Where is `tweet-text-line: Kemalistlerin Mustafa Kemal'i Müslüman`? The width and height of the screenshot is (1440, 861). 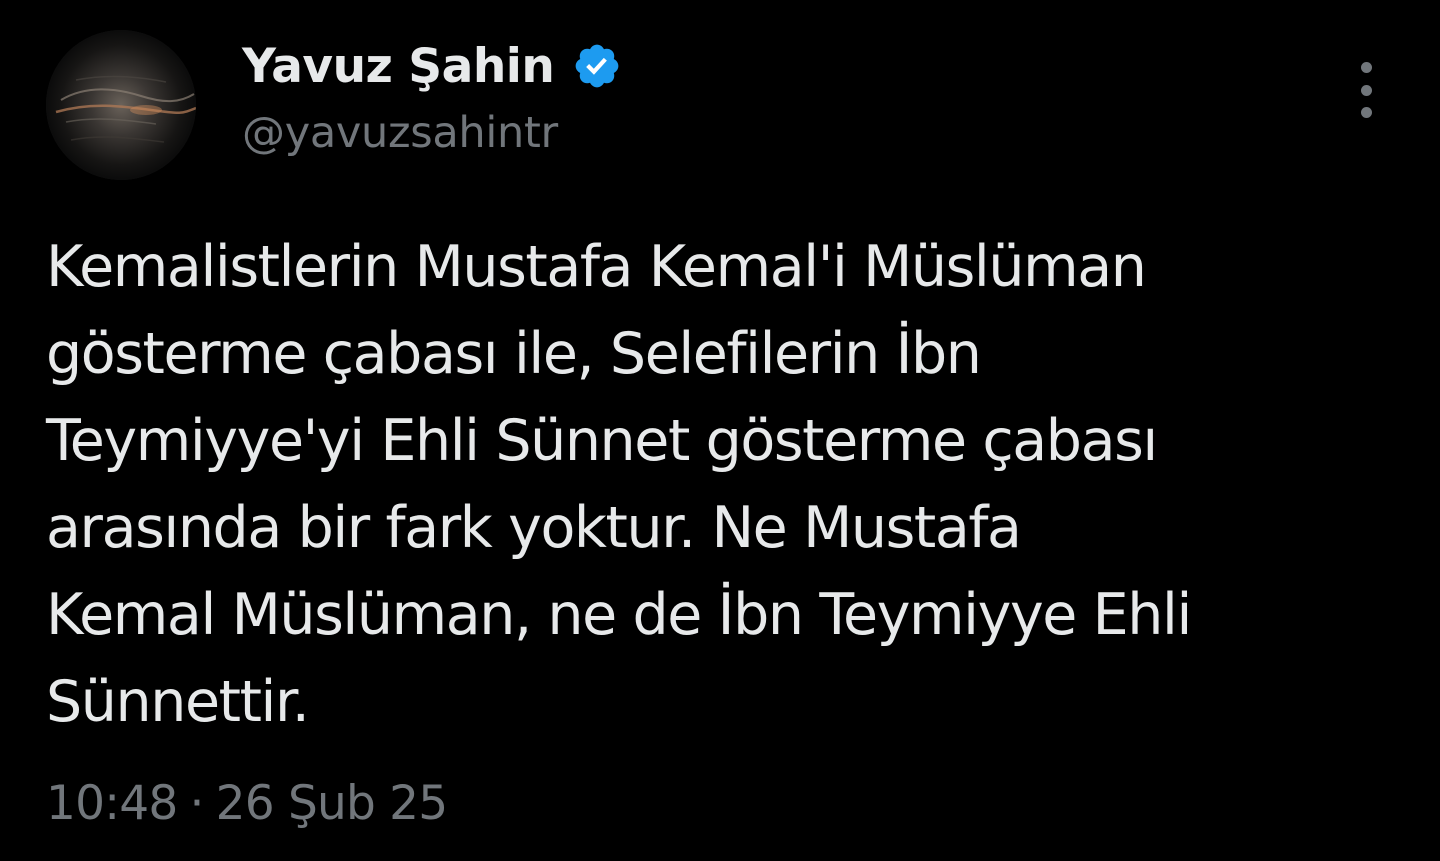 tweet-text-line: Kemalistlerin Mustafa Kemal'i Müslüman is located at coordinates (596, 267).